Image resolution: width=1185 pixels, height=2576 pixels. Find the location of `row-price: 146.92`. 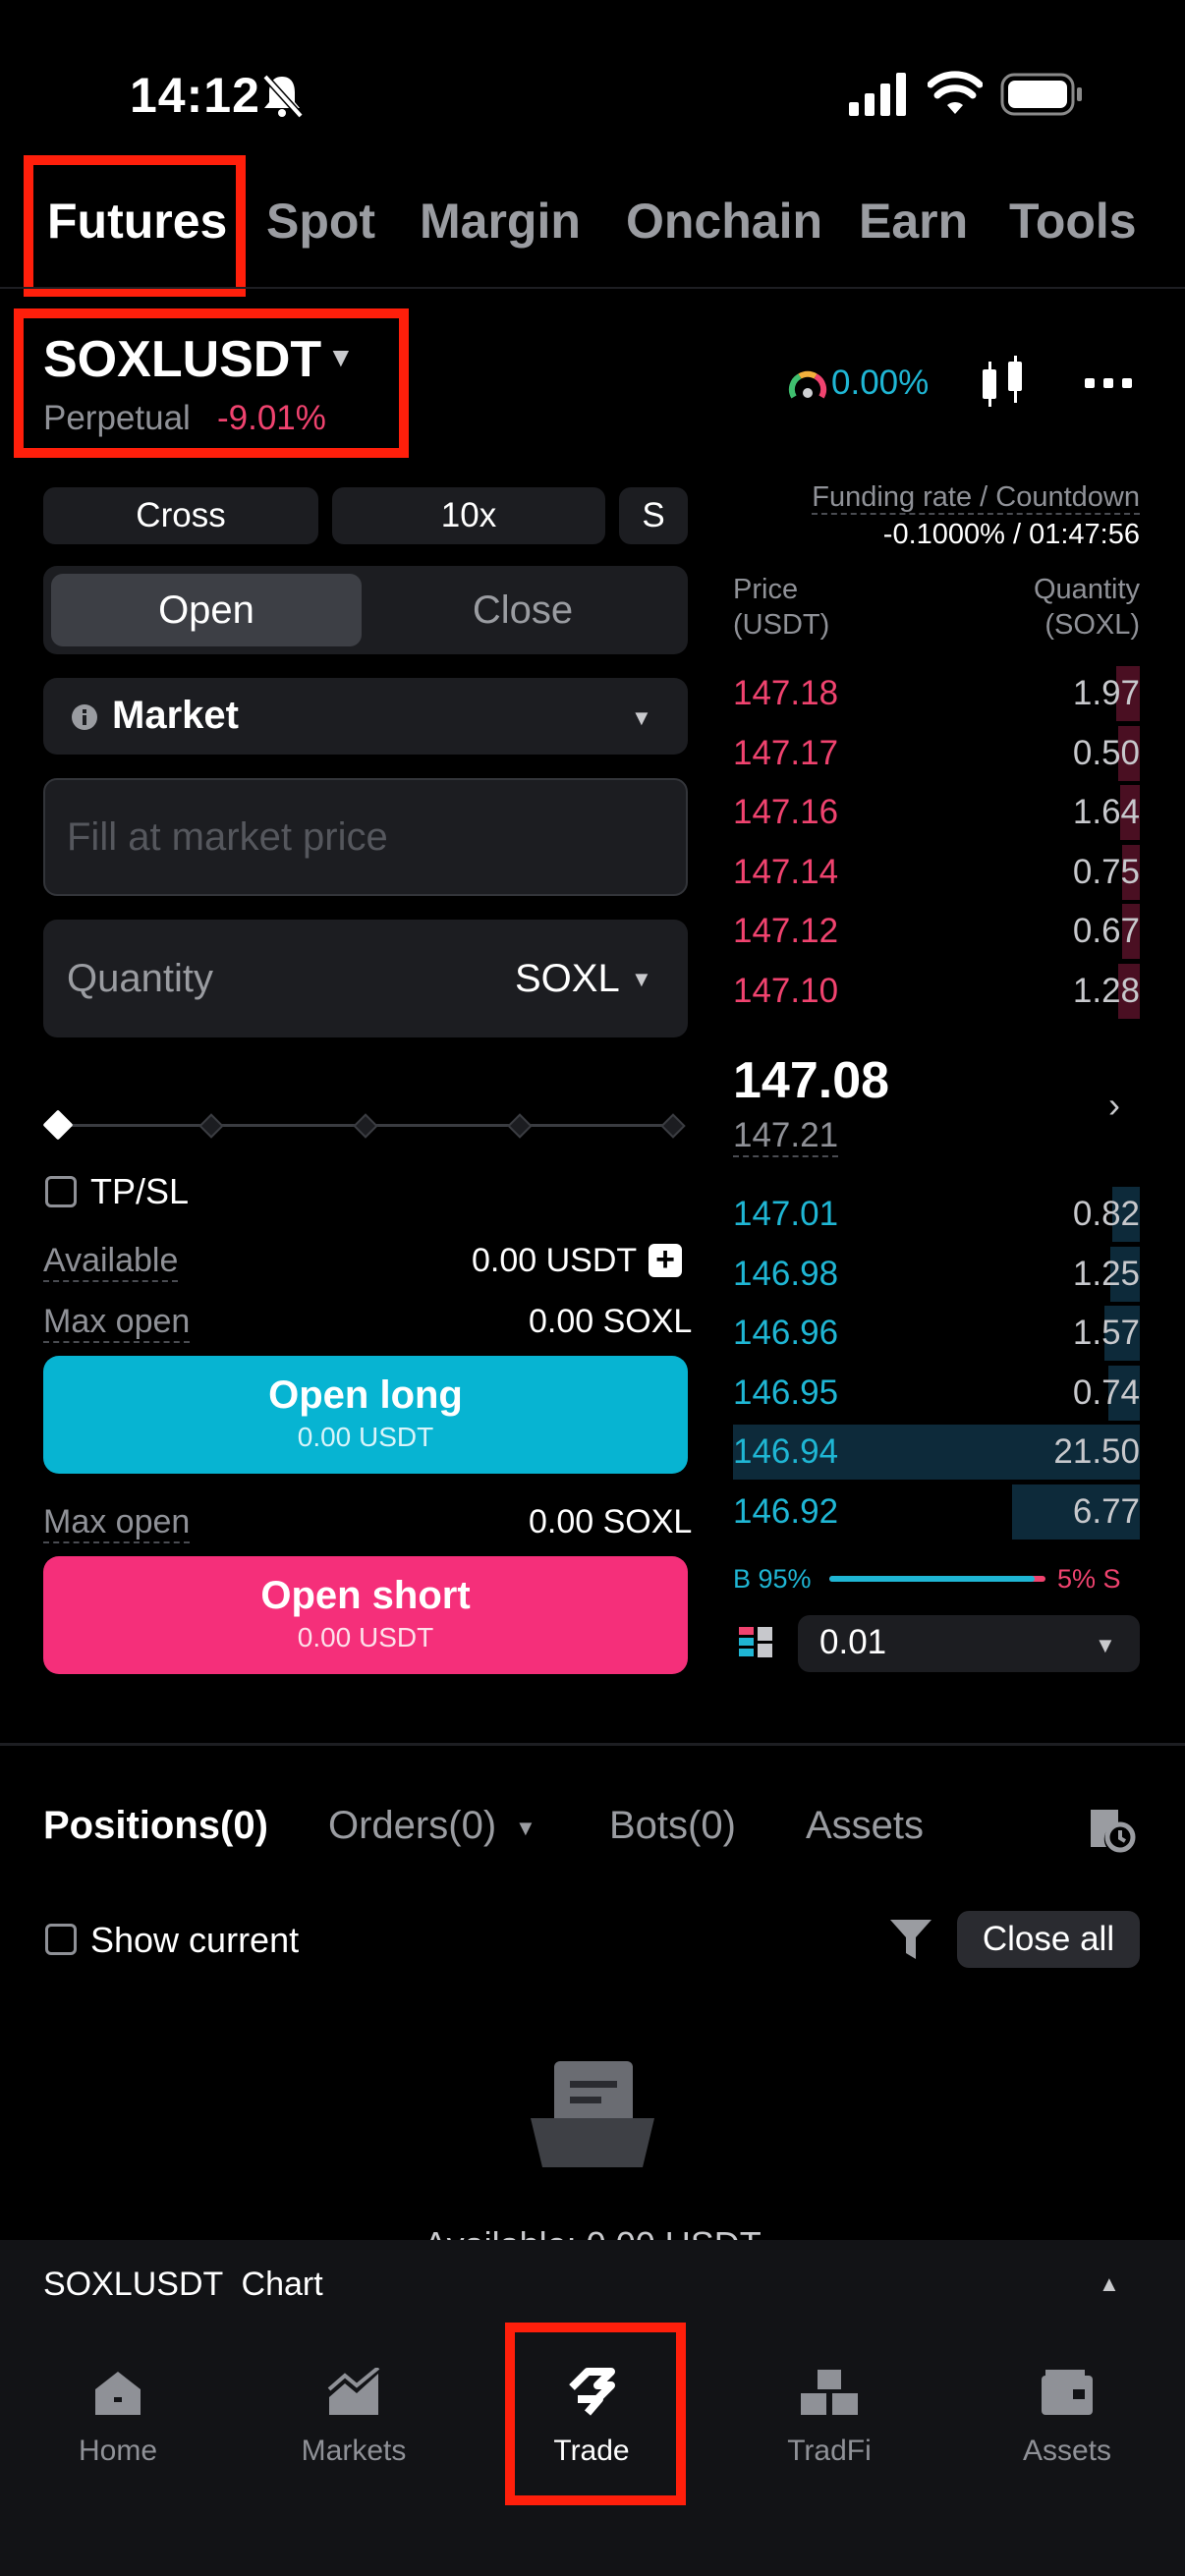

row-price: 146.92 is located at coordinates (786, 1511).